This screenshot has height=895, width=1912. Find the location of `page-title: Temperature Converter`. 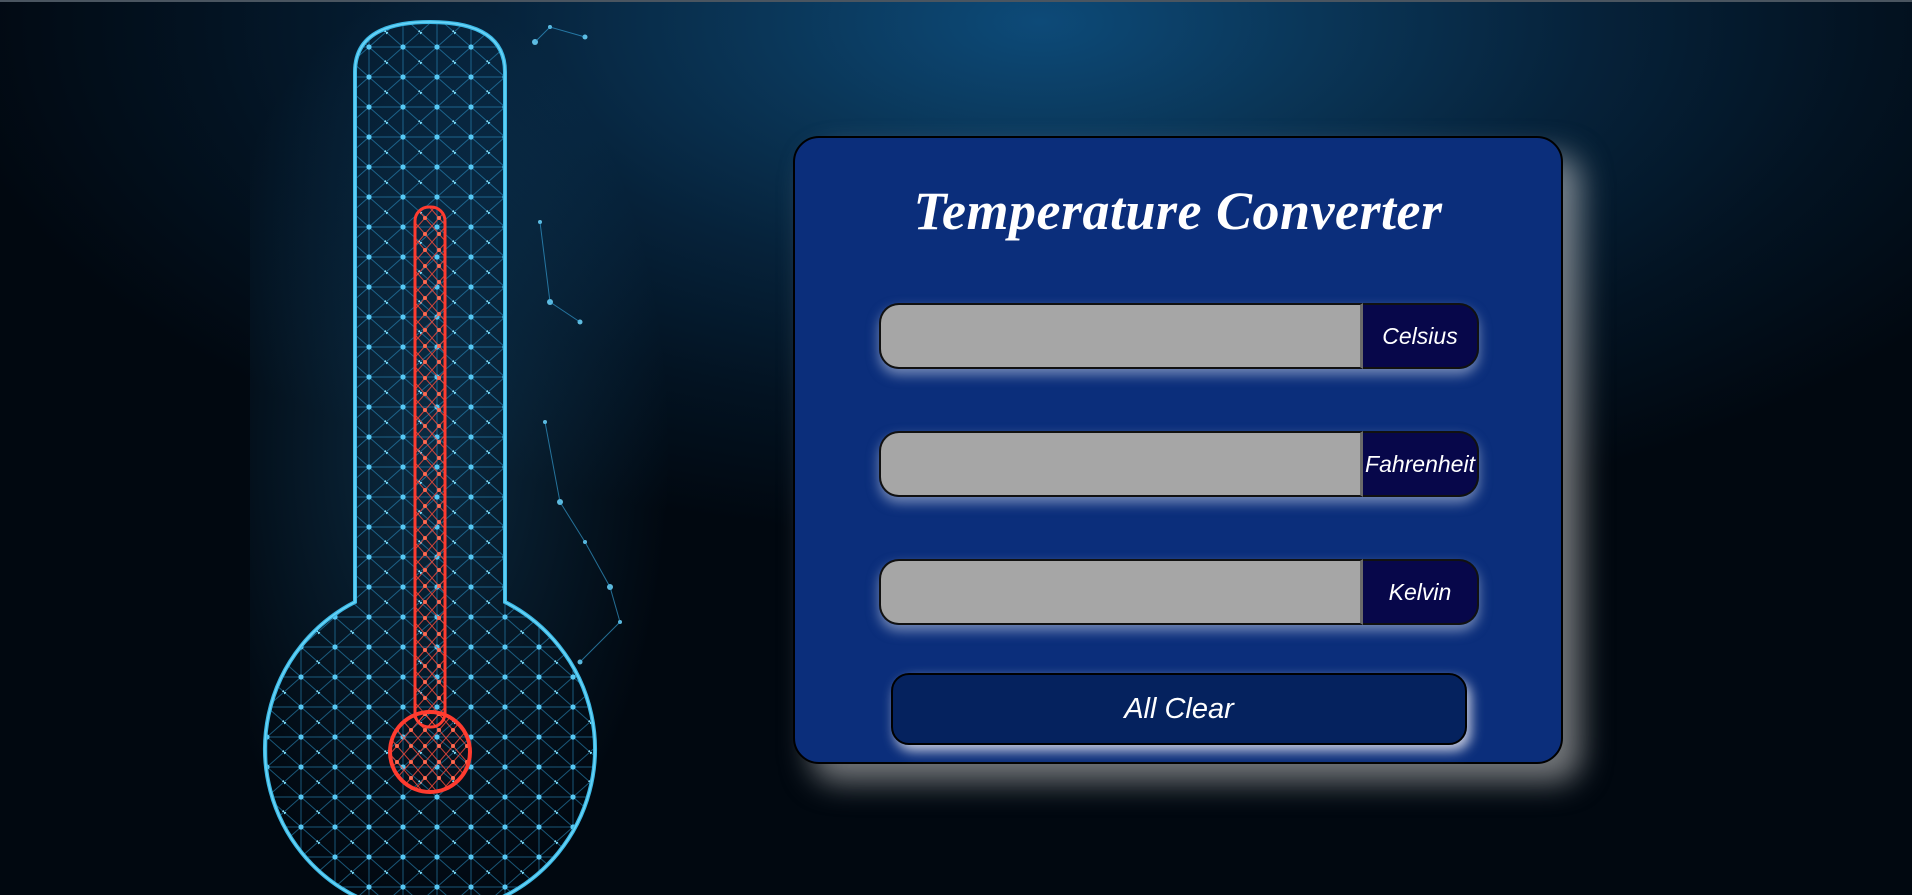

page-title: Temperature Converter is located at coordinates (1178, 211).